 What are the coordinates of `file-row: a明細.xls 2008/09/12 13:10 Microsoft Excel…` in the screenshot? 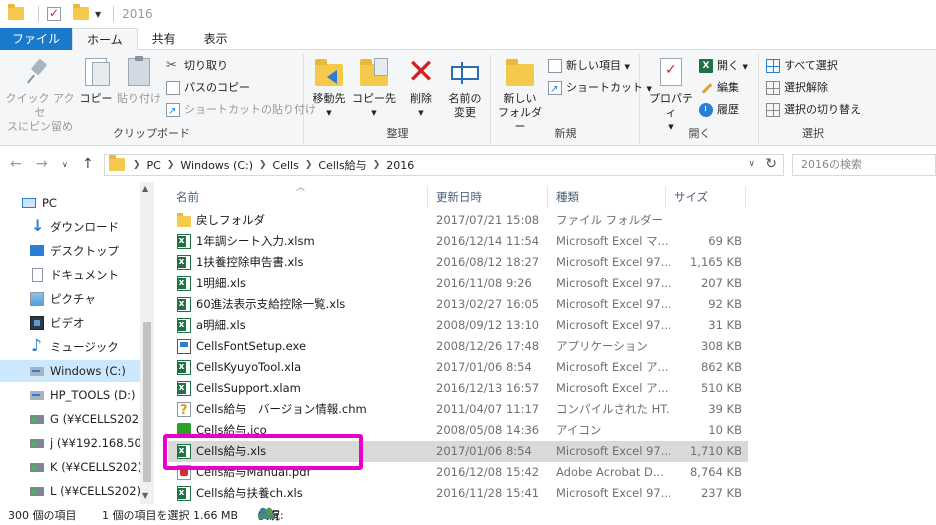 It's located at (458, 325).